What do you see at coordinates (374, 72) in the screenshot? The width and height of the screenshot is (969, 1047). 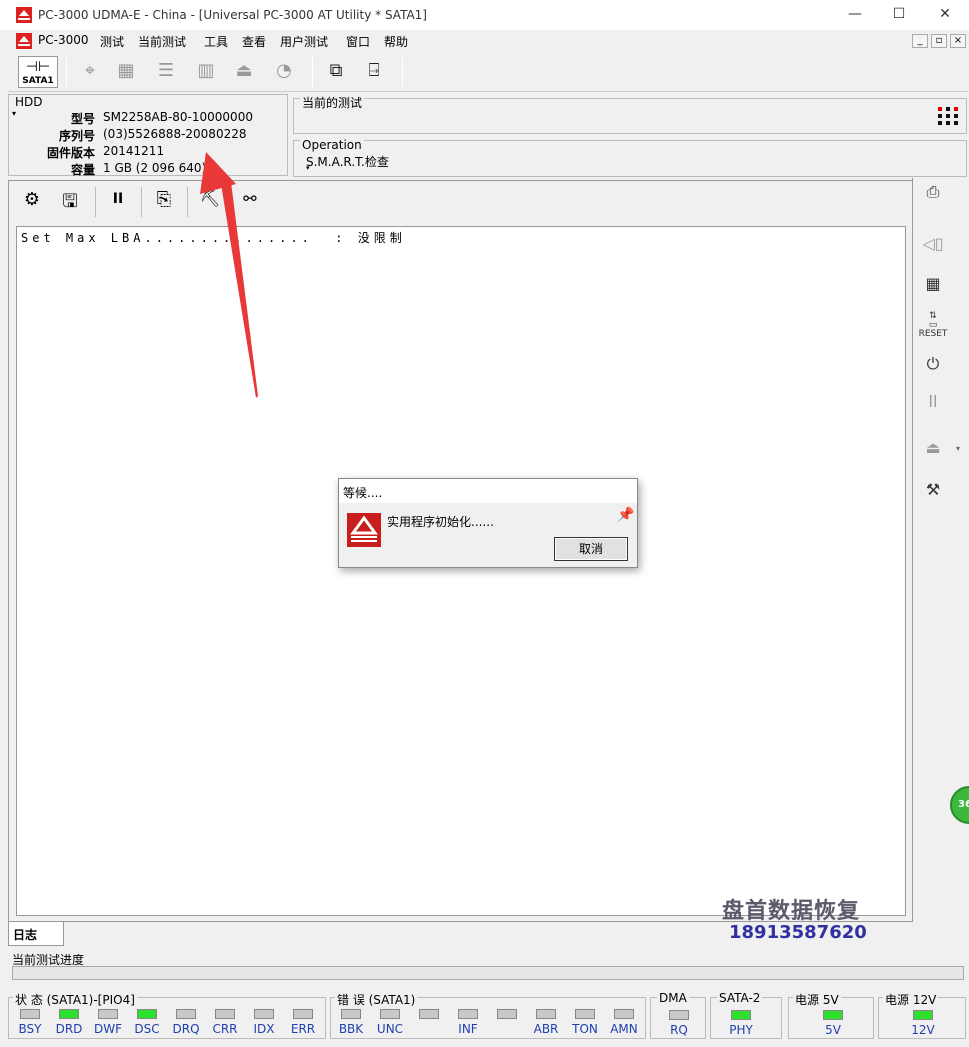 I see `exit-icon: ⍈` at bounding box center [374, 72].